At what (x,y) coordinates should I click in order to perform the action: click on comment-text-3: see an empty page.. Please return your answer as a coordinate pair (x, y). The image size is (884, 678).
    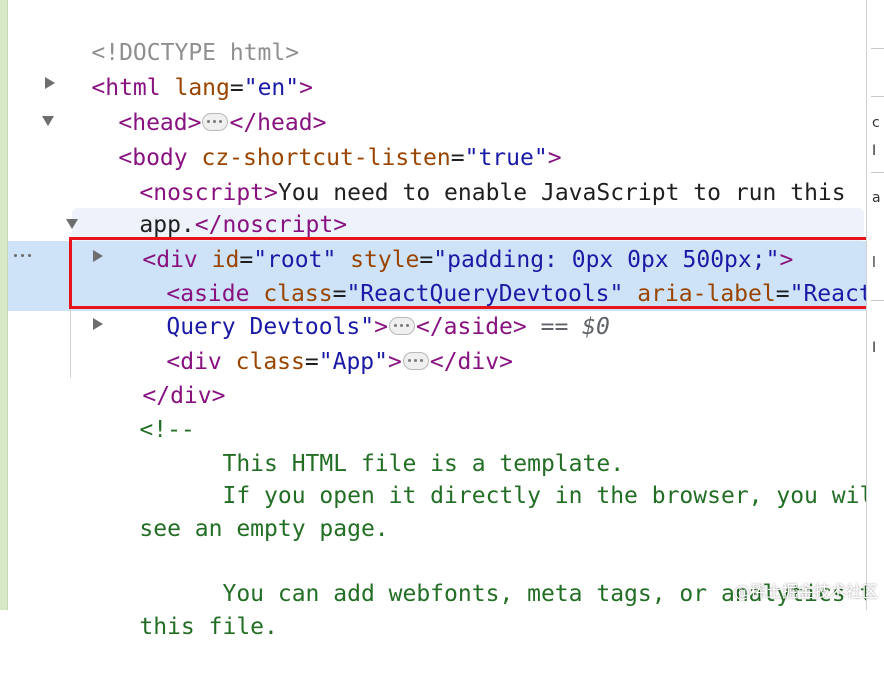
    Looking at the image, I should click on (264, 529).